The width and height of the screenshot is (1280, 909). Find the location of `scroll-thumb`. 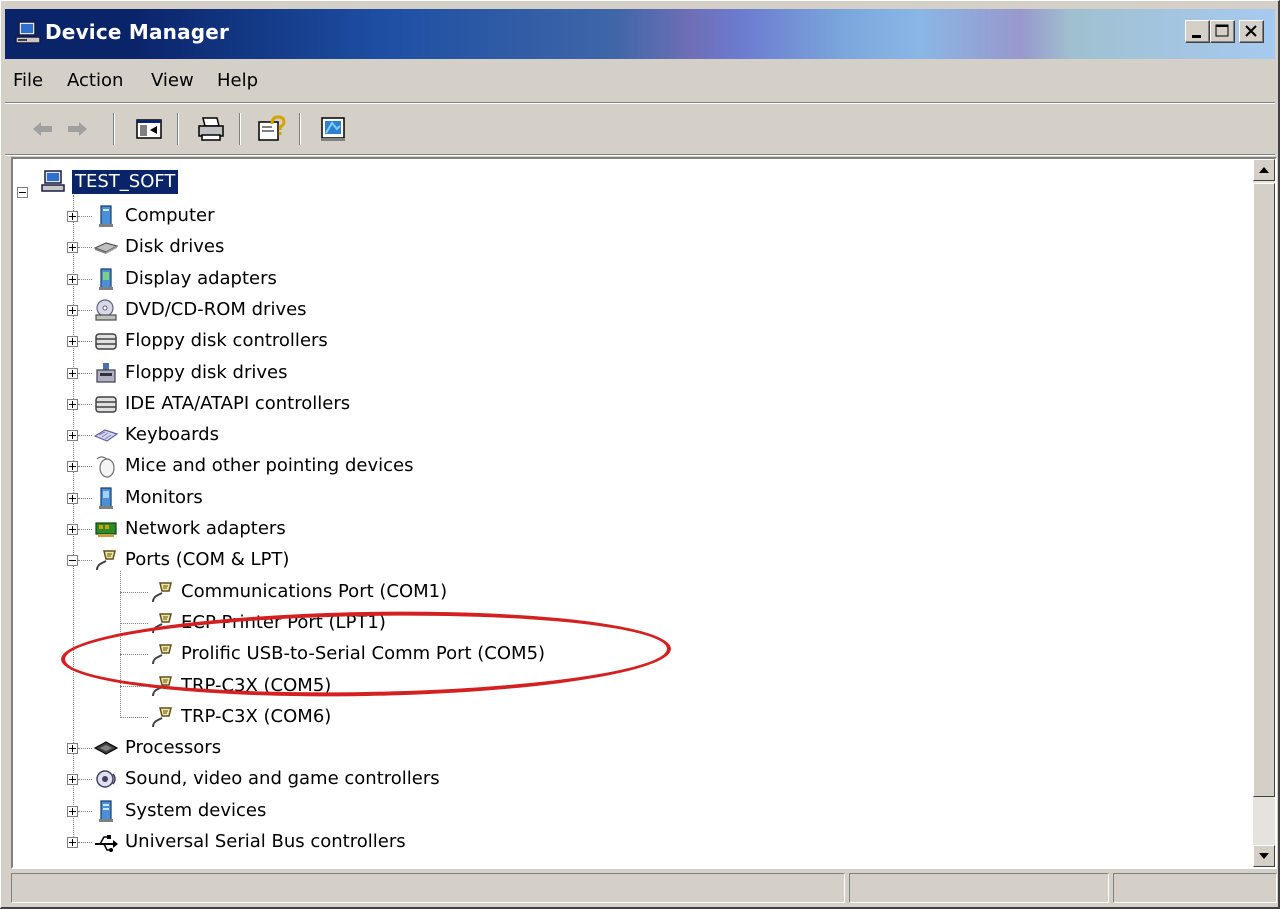

scroll-thumb is located at coordinates (1264, 490).